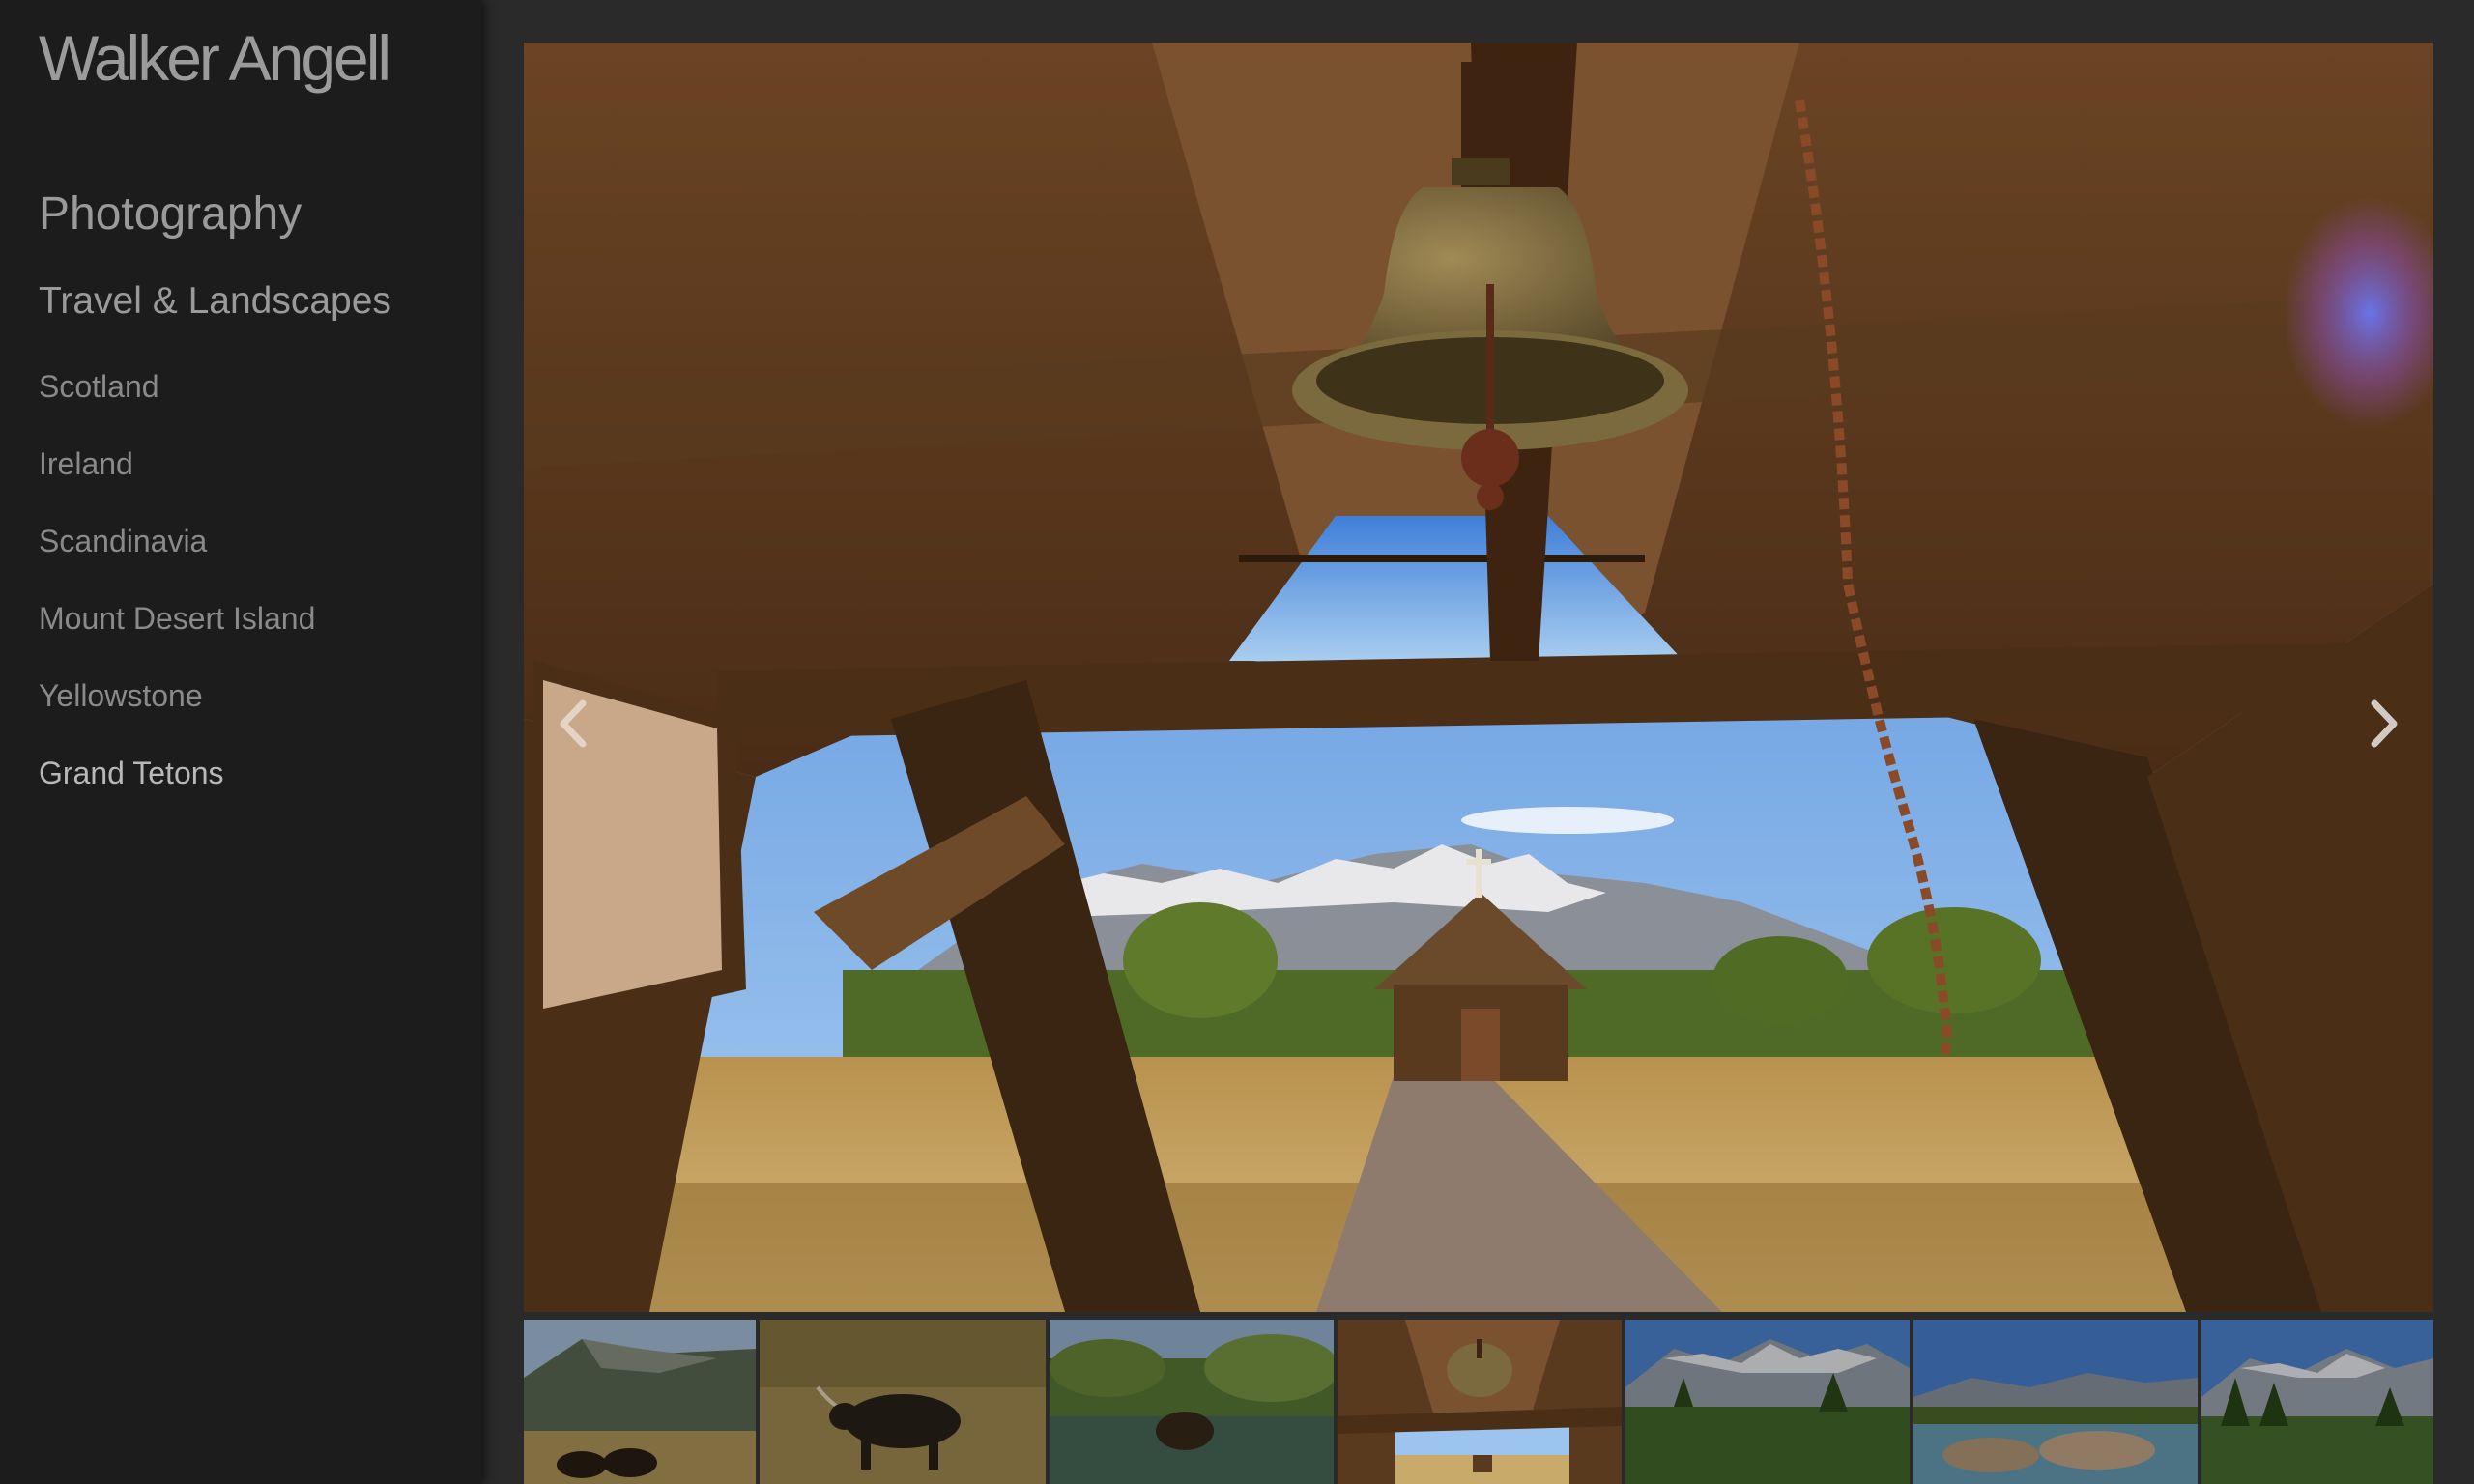 The image size is (2474, 1484). Describe the element at coordinates (177, 635) in the screenshot. I see `nav-item-mount-desert-island: Mount Desert Island` at that location.